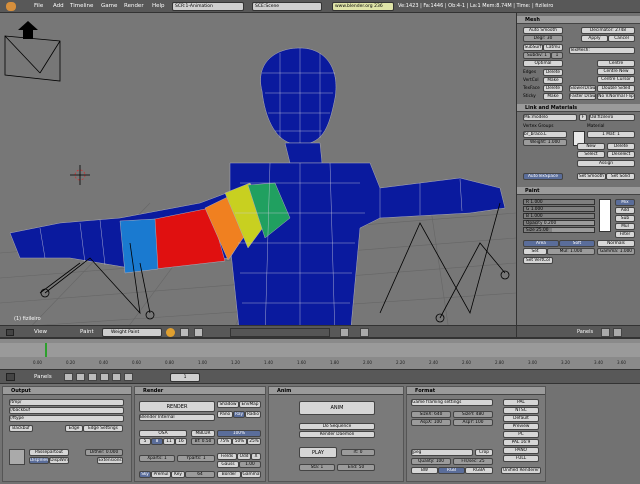  Describe the element at coordinates (74, 428) in the screenshot. I see `edge-toggle: Edge` at that location.